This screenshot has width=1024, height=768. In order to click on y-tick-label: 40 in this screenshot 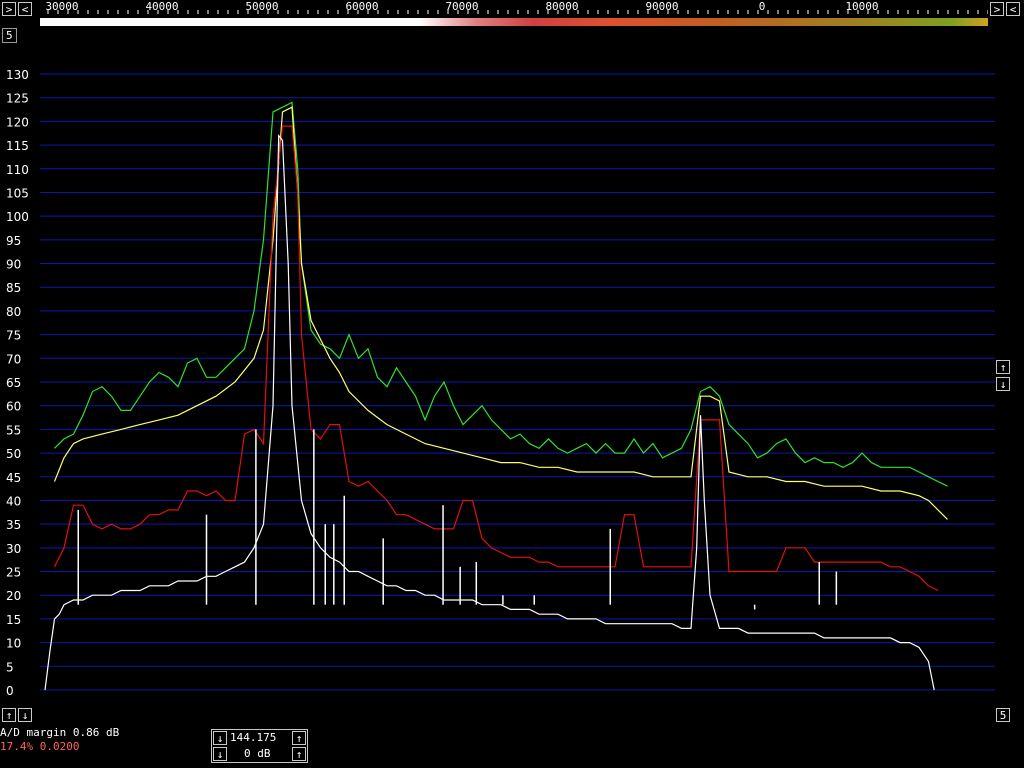, I will do `click(13, 501)`.